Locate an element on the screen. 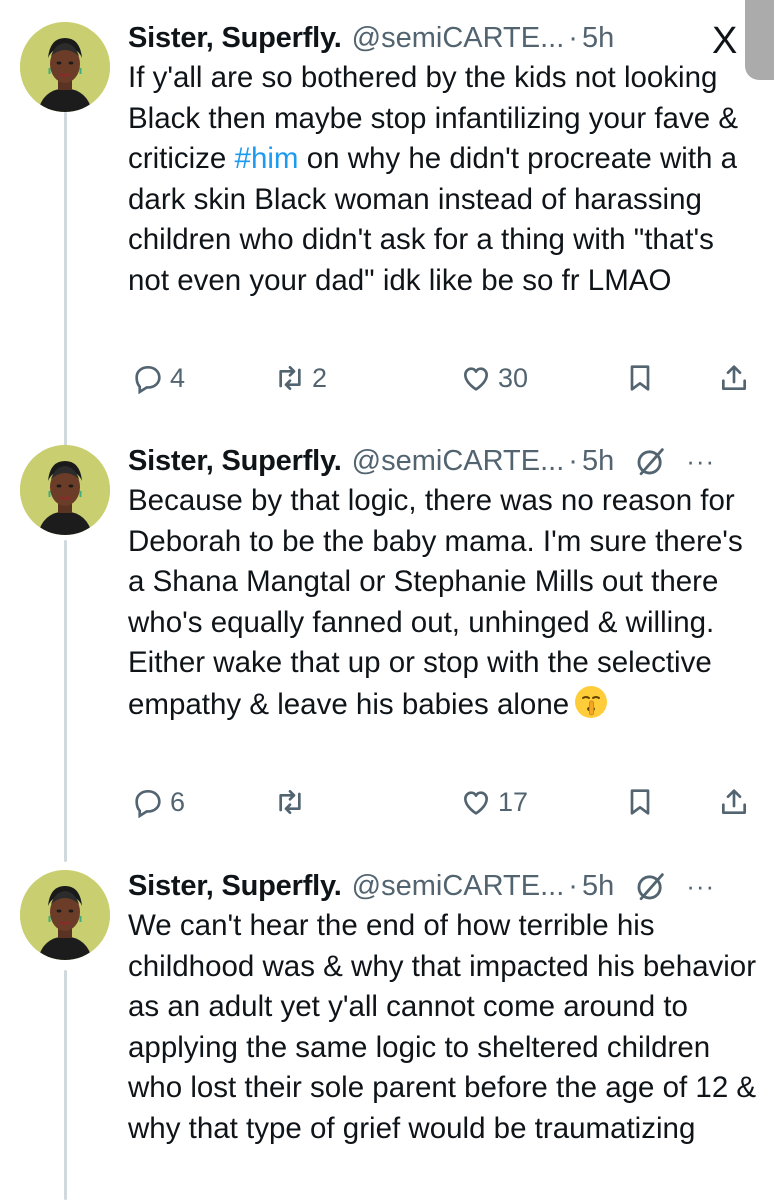 The height and width of the screenshot is (1200, 774). reply-count: 6 is located at coordinates (178, 801).